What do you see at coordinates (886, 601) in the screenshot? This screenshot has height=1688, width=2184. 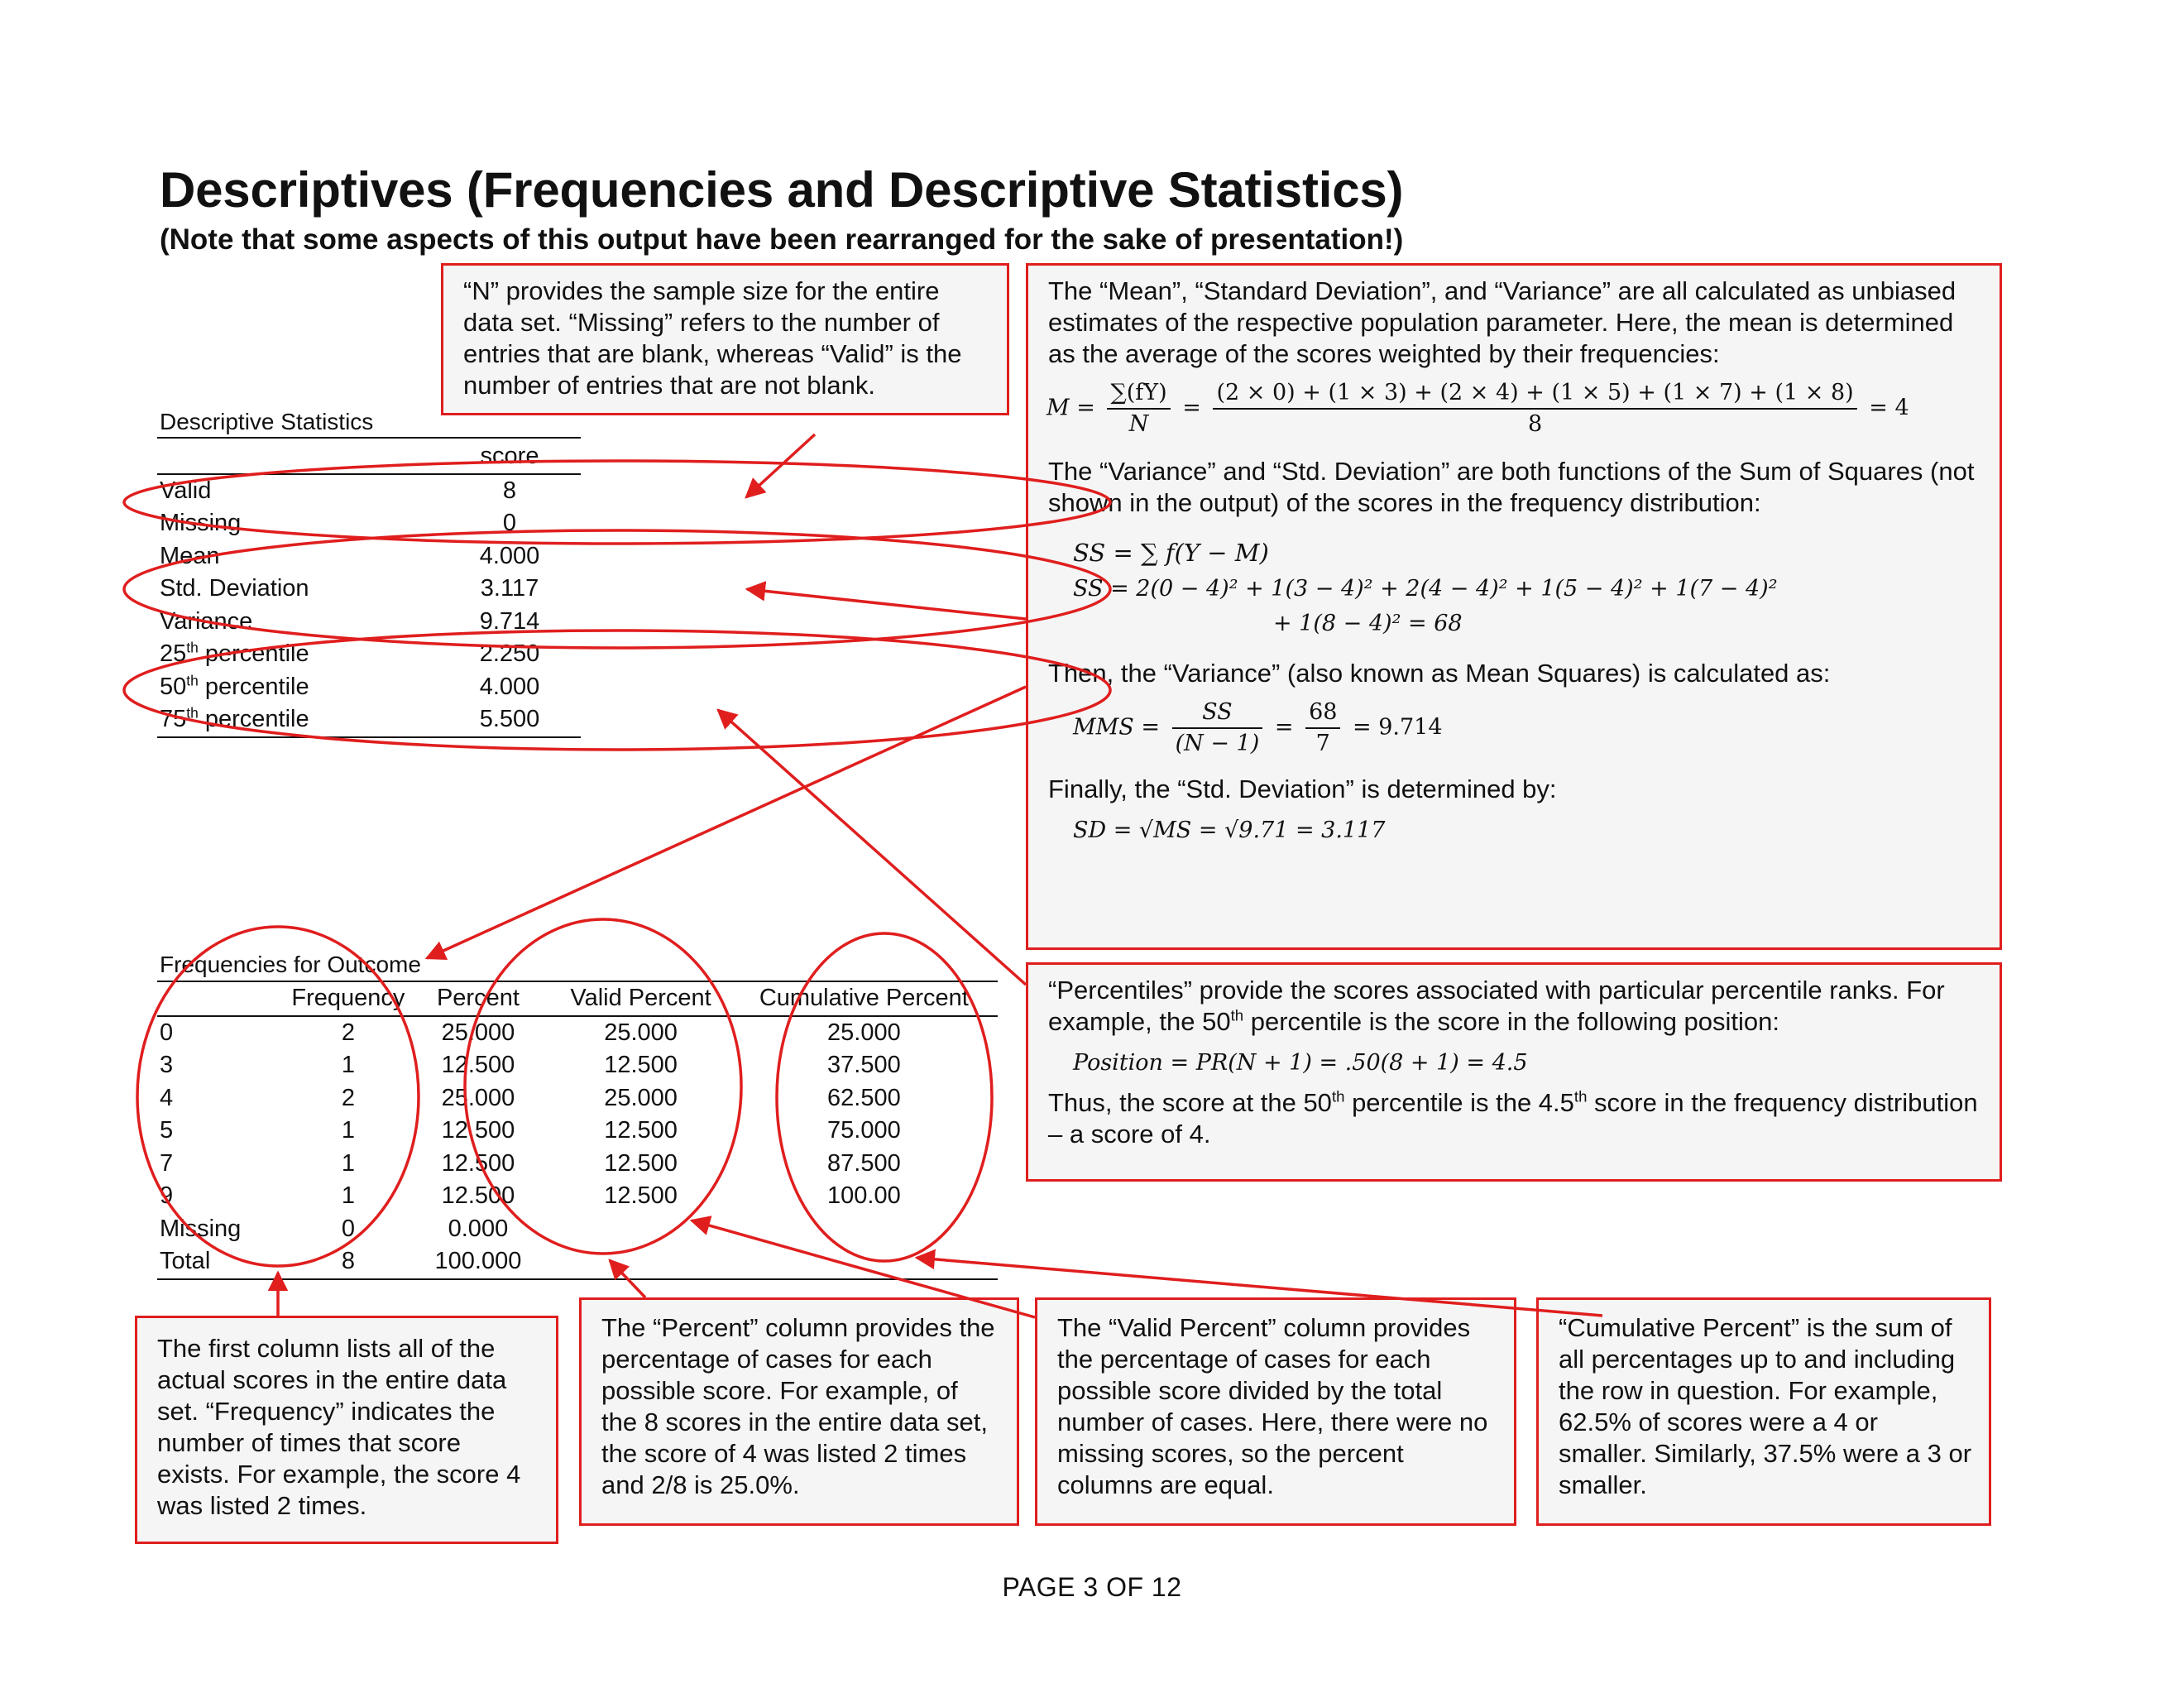 I see `arrow-mean-variance` at bounding box center [886, 601].